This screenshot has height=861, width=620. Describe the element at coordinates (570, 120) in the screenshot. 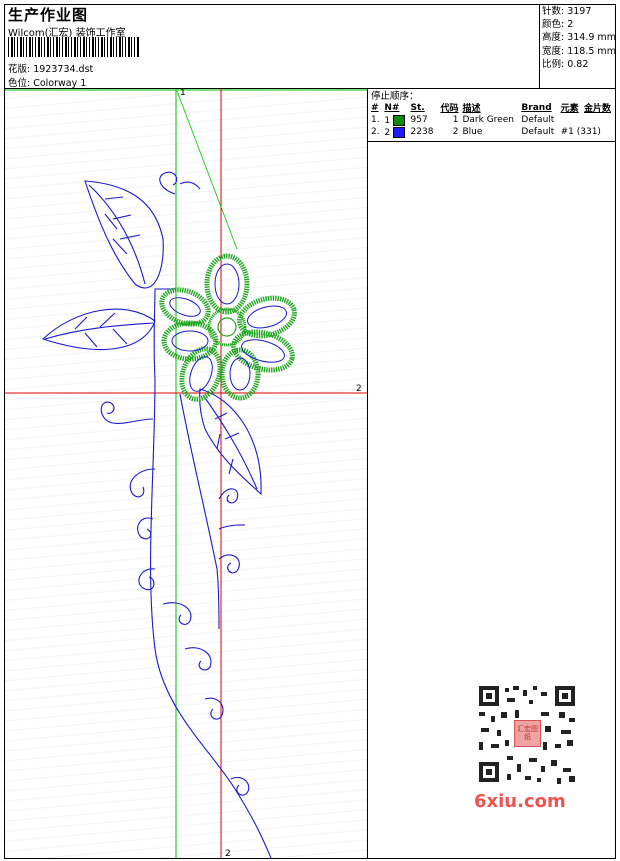

I see `row-element` at that location.